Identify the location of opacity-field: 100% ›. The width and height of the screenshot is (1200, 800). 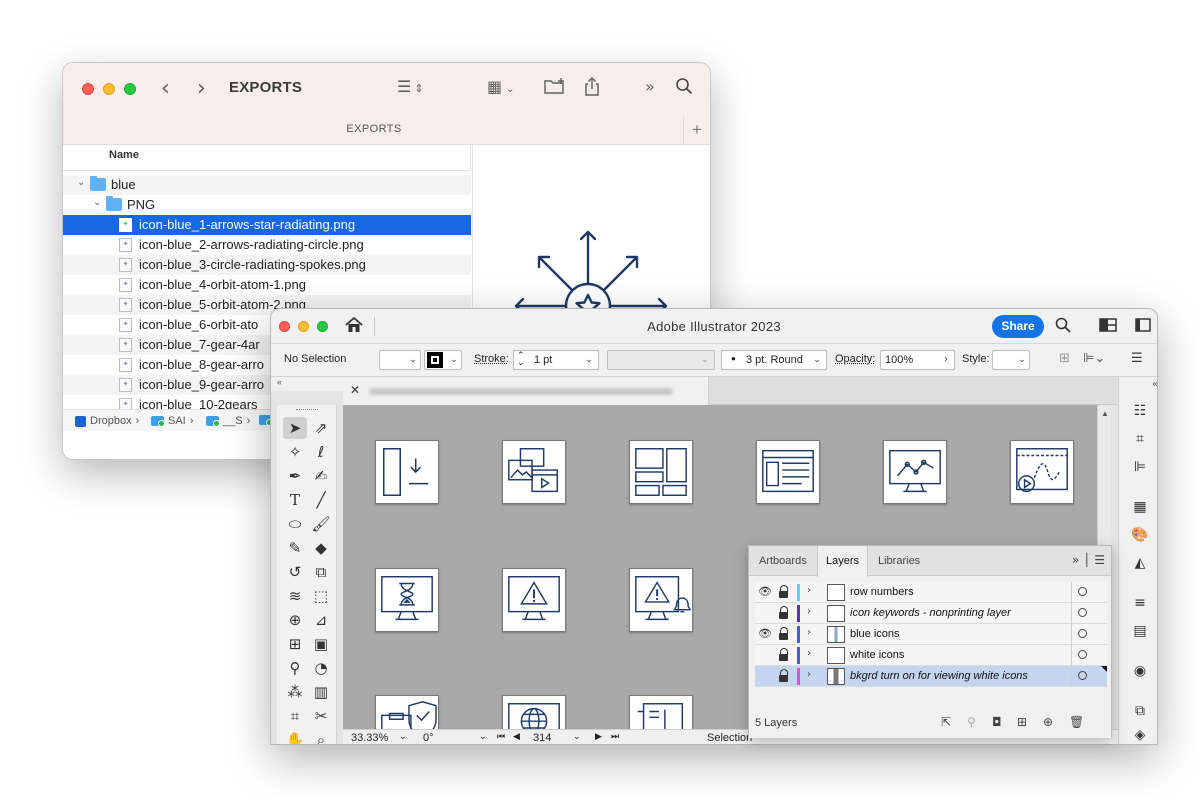
(917, 360).